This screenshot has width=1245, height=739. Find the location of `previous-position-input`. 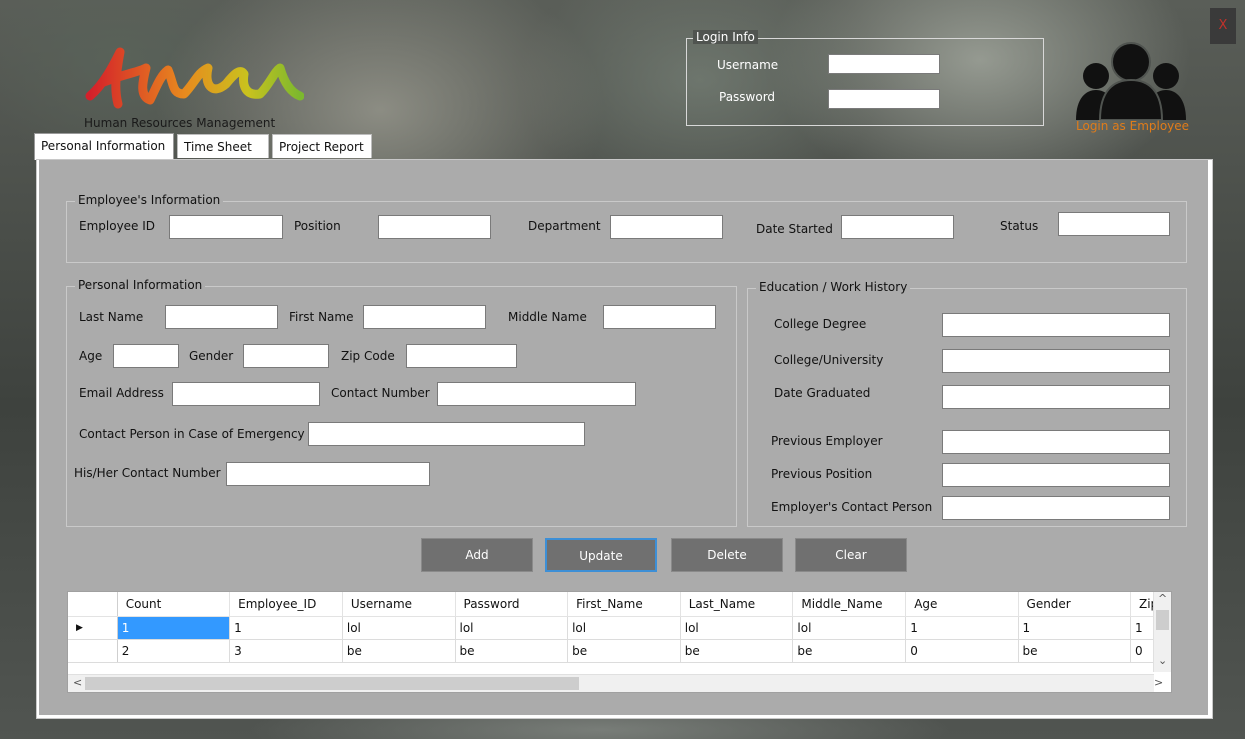

previous-position-input is located at coordinates (1056, 475).